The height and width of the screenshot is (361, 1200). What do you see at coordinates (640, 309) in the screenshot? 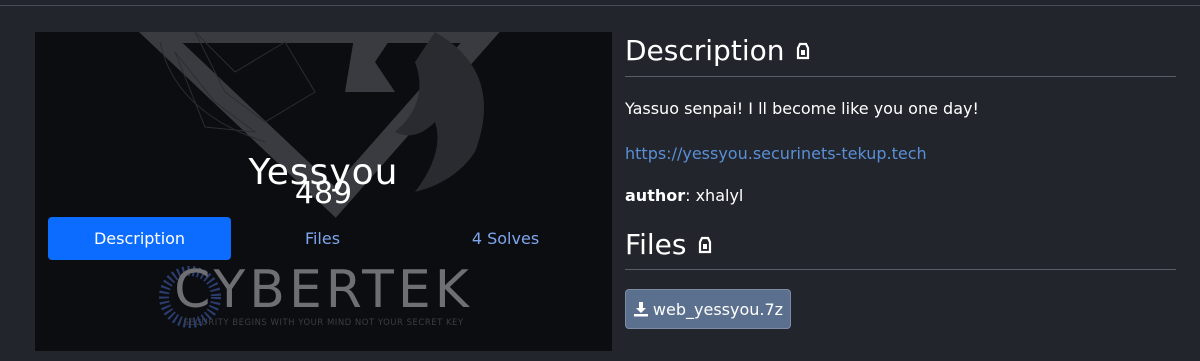
I see `download-icon` at bounding box center [640, 309].